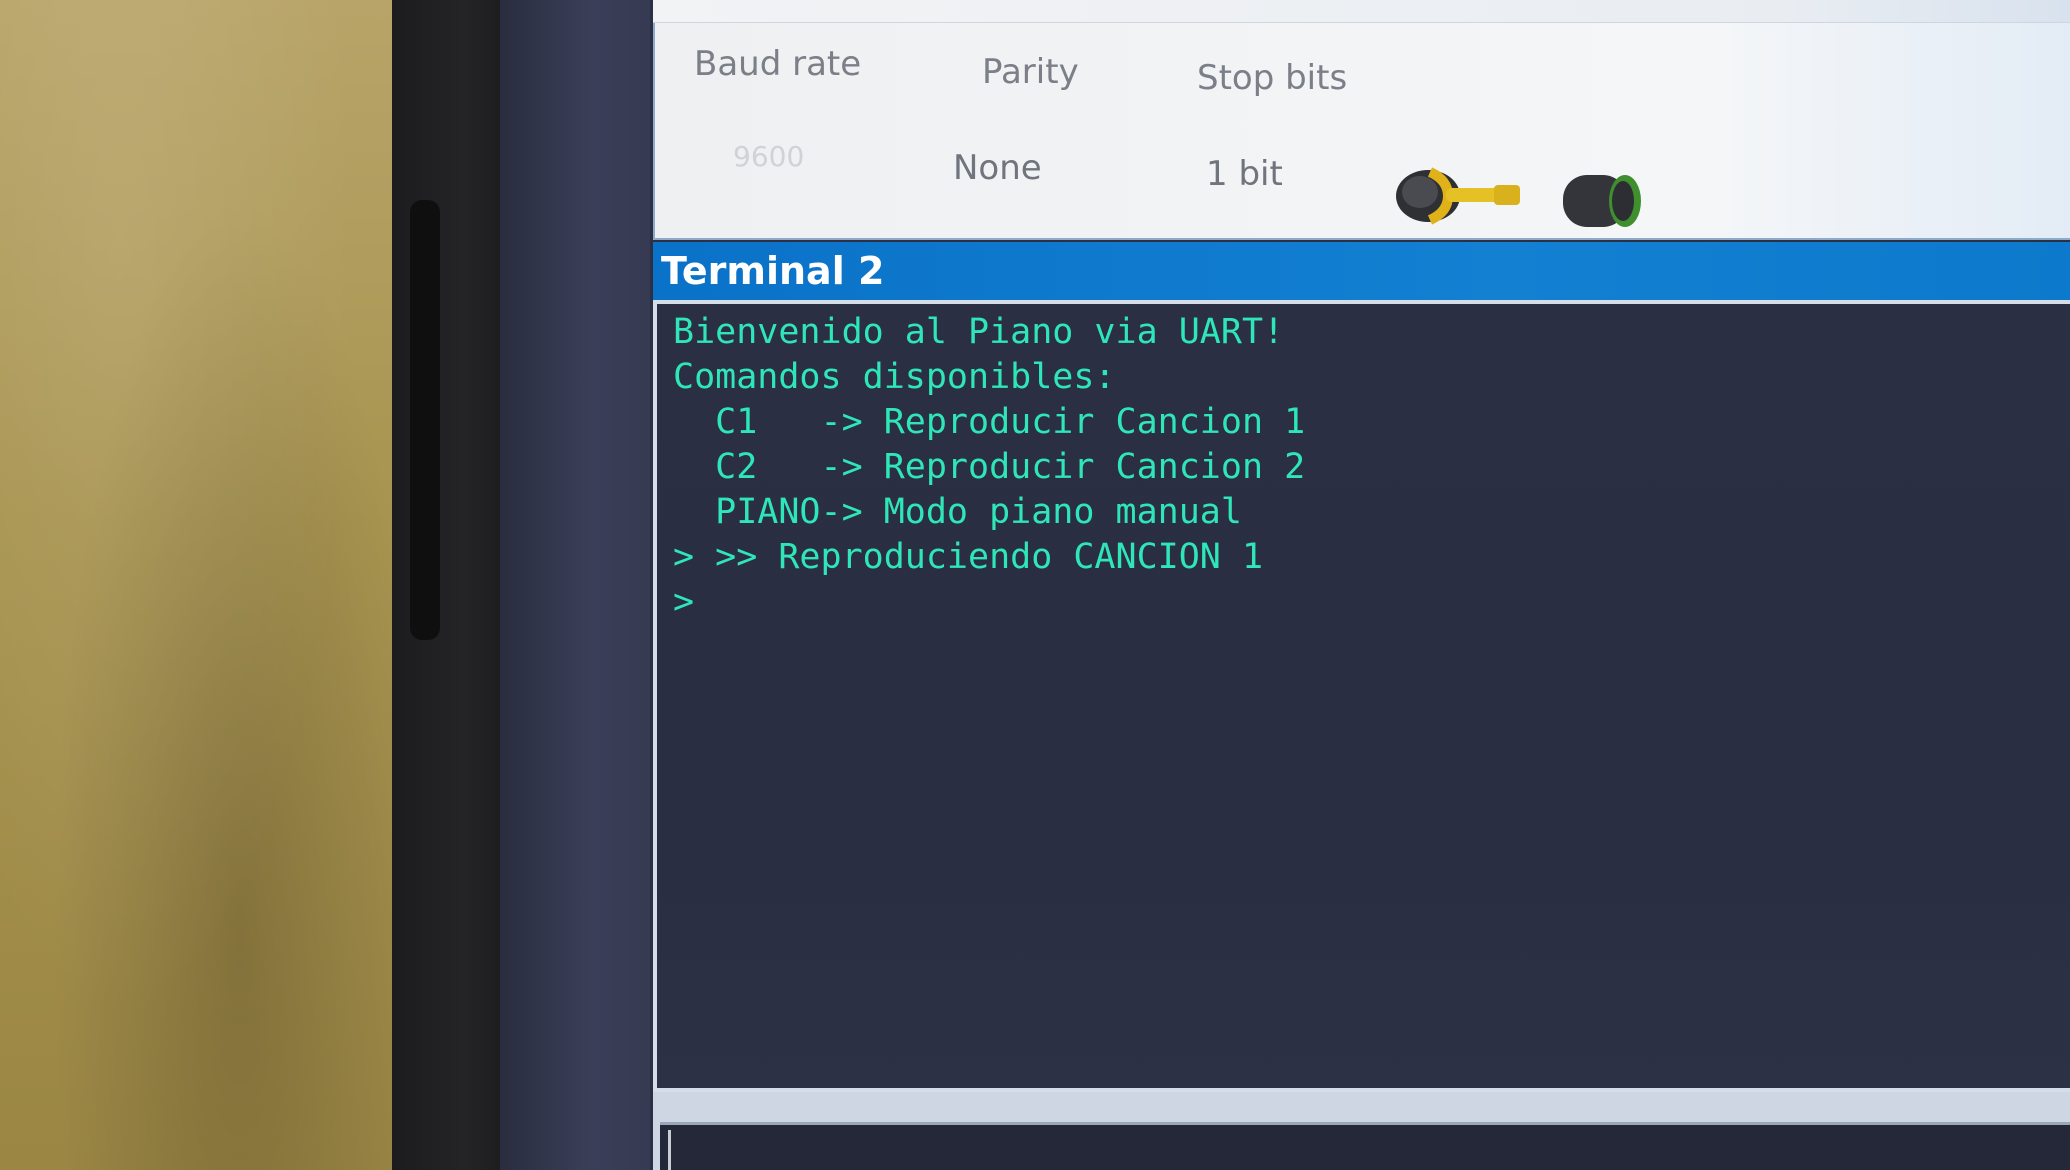  What do you see at coordinates (968, 557) in the screenshot?
I see `terminal-line: > >> Reproduciendo CANCION 1` at bounding box center [968, 557].